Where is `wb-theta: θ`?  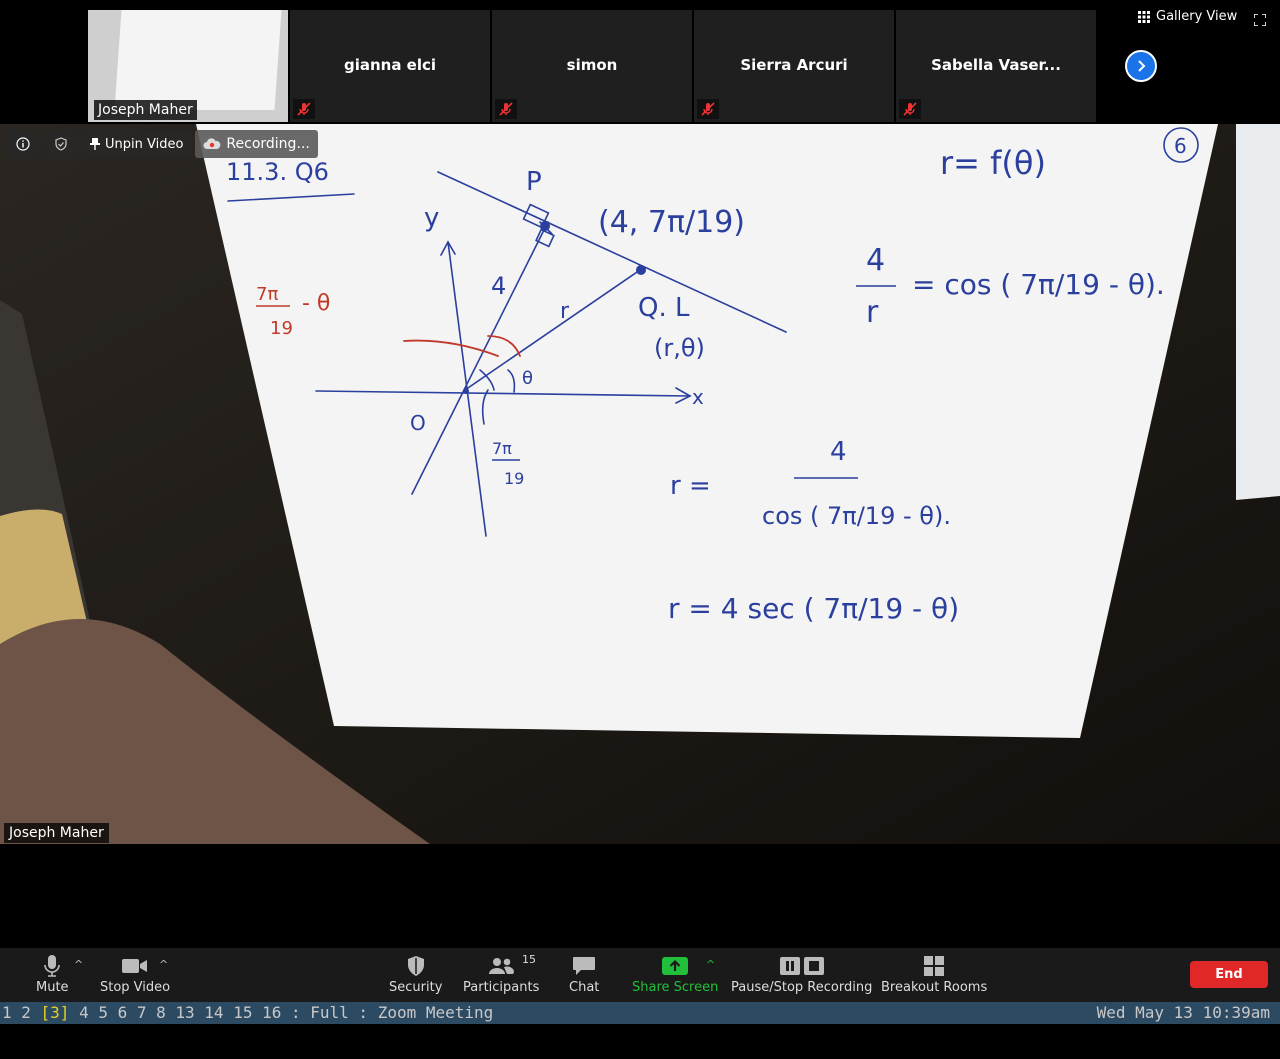 wb-theta: θ is located at coordinates (527, 378).